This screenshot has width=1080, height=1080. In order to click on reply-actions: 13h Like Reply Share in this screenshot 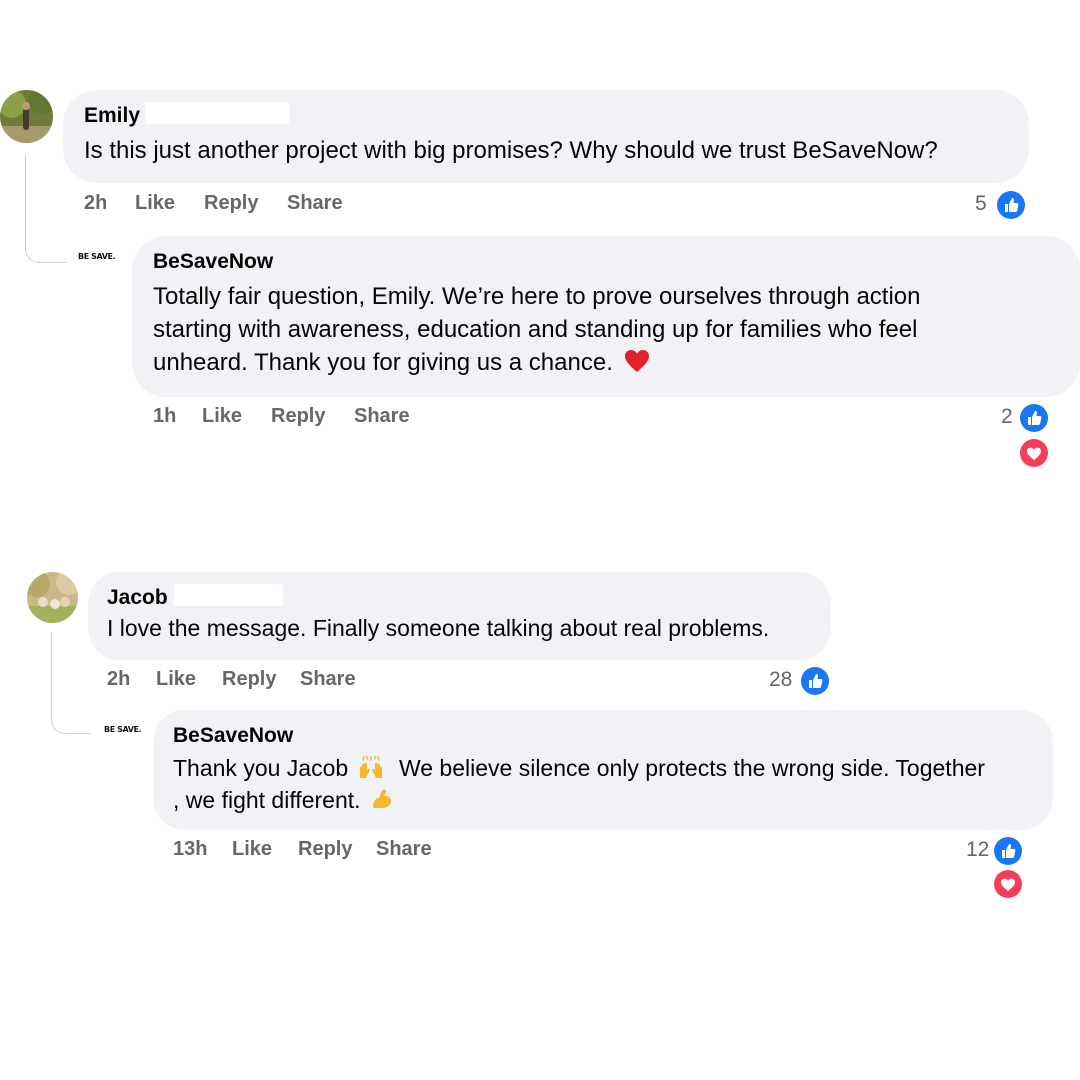, I will do `click(323, 850)`.